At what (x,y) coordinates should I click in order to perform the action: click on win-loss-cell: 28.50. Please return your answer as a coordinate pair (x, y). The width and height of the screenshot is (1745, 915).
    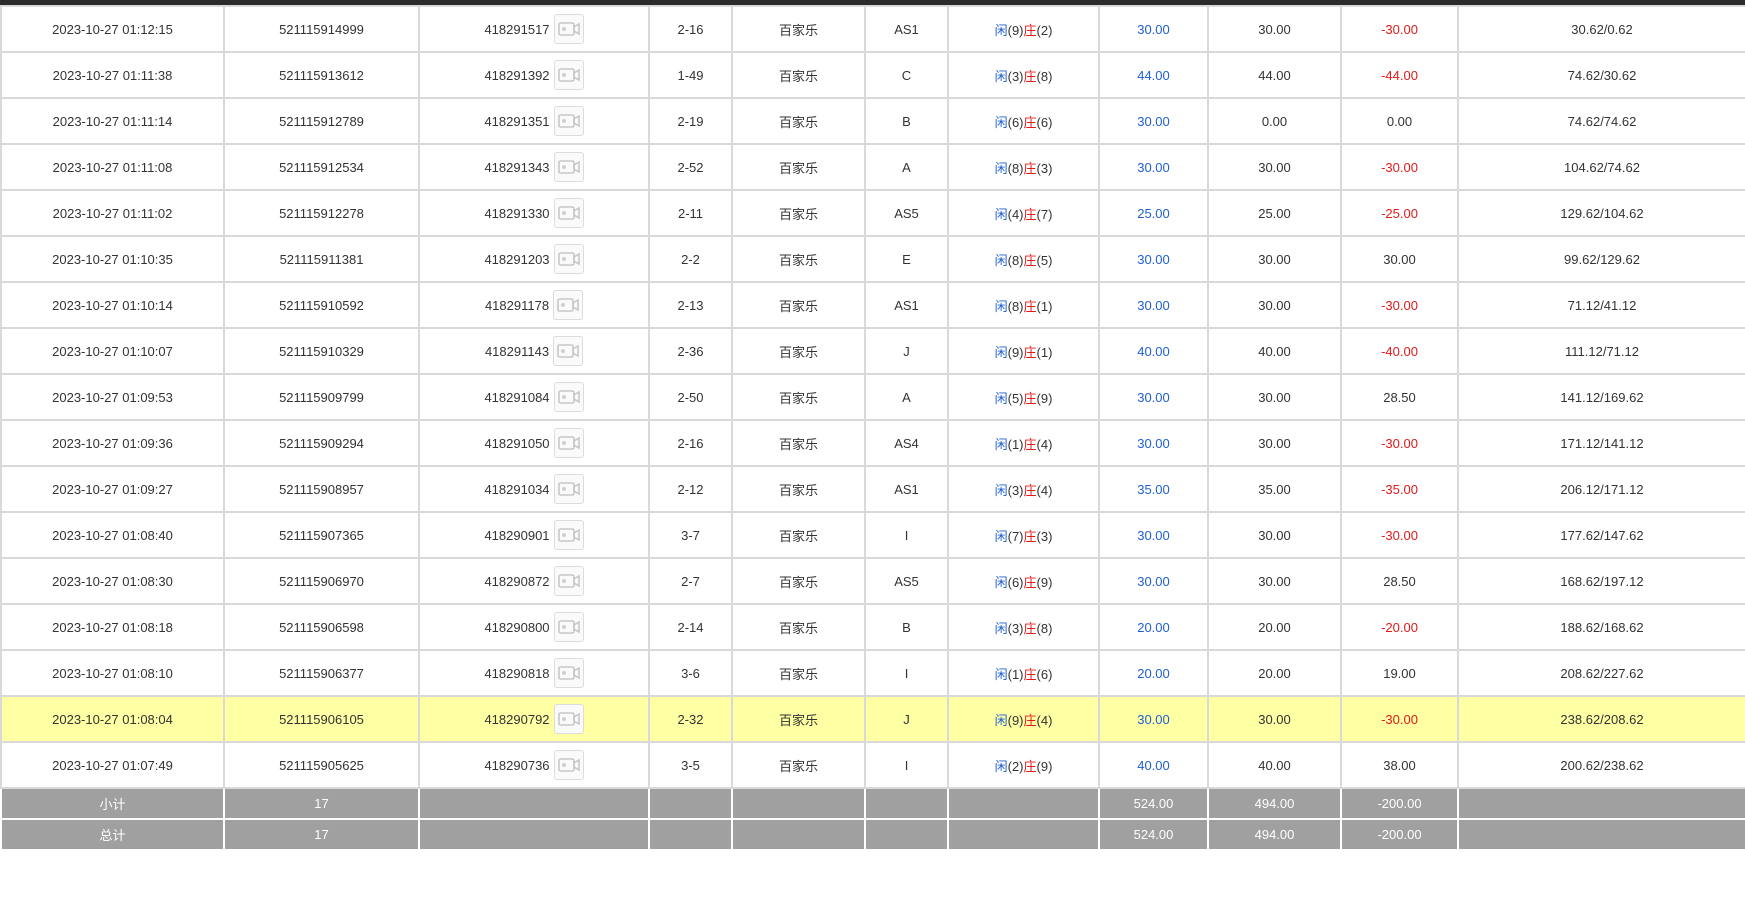
    Looking at the image, I should click on (1399, 581).